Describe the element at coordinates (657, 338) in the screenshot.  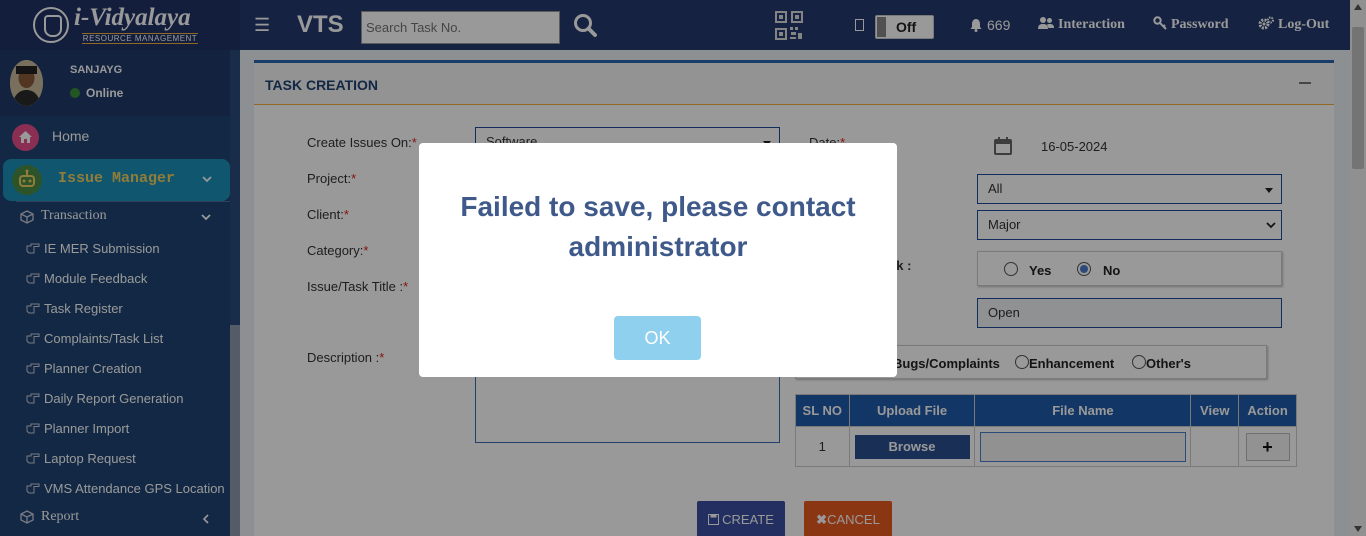
I see `ok-button: OK` at that location.